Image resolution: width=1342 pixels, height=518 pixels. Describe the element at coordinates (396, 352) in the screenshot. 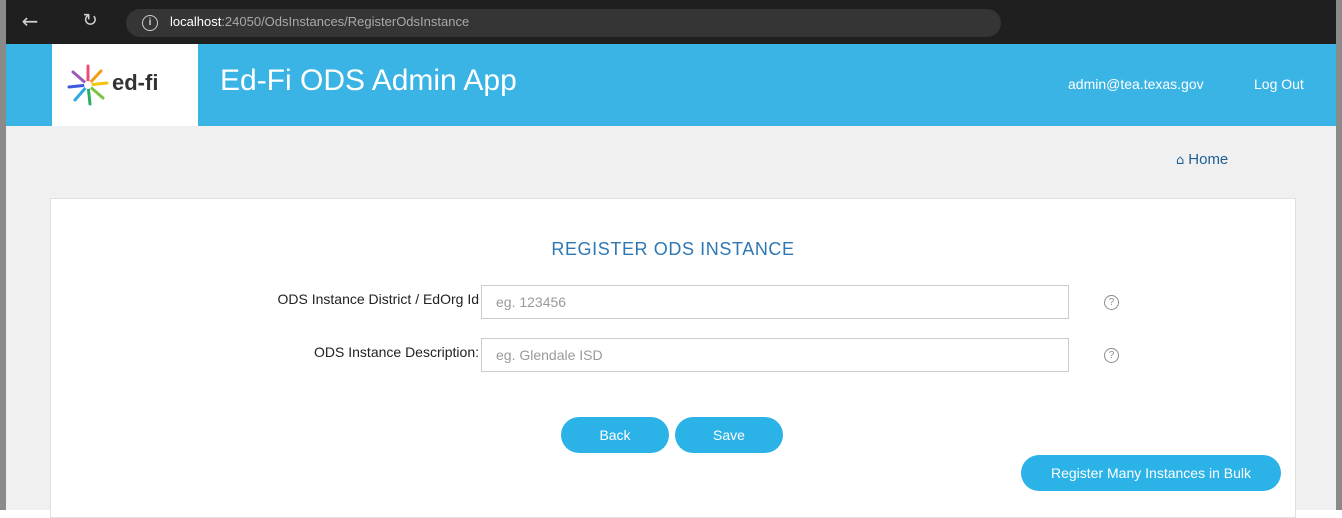

I see `description-label: ODS Instance Description:` at that location.